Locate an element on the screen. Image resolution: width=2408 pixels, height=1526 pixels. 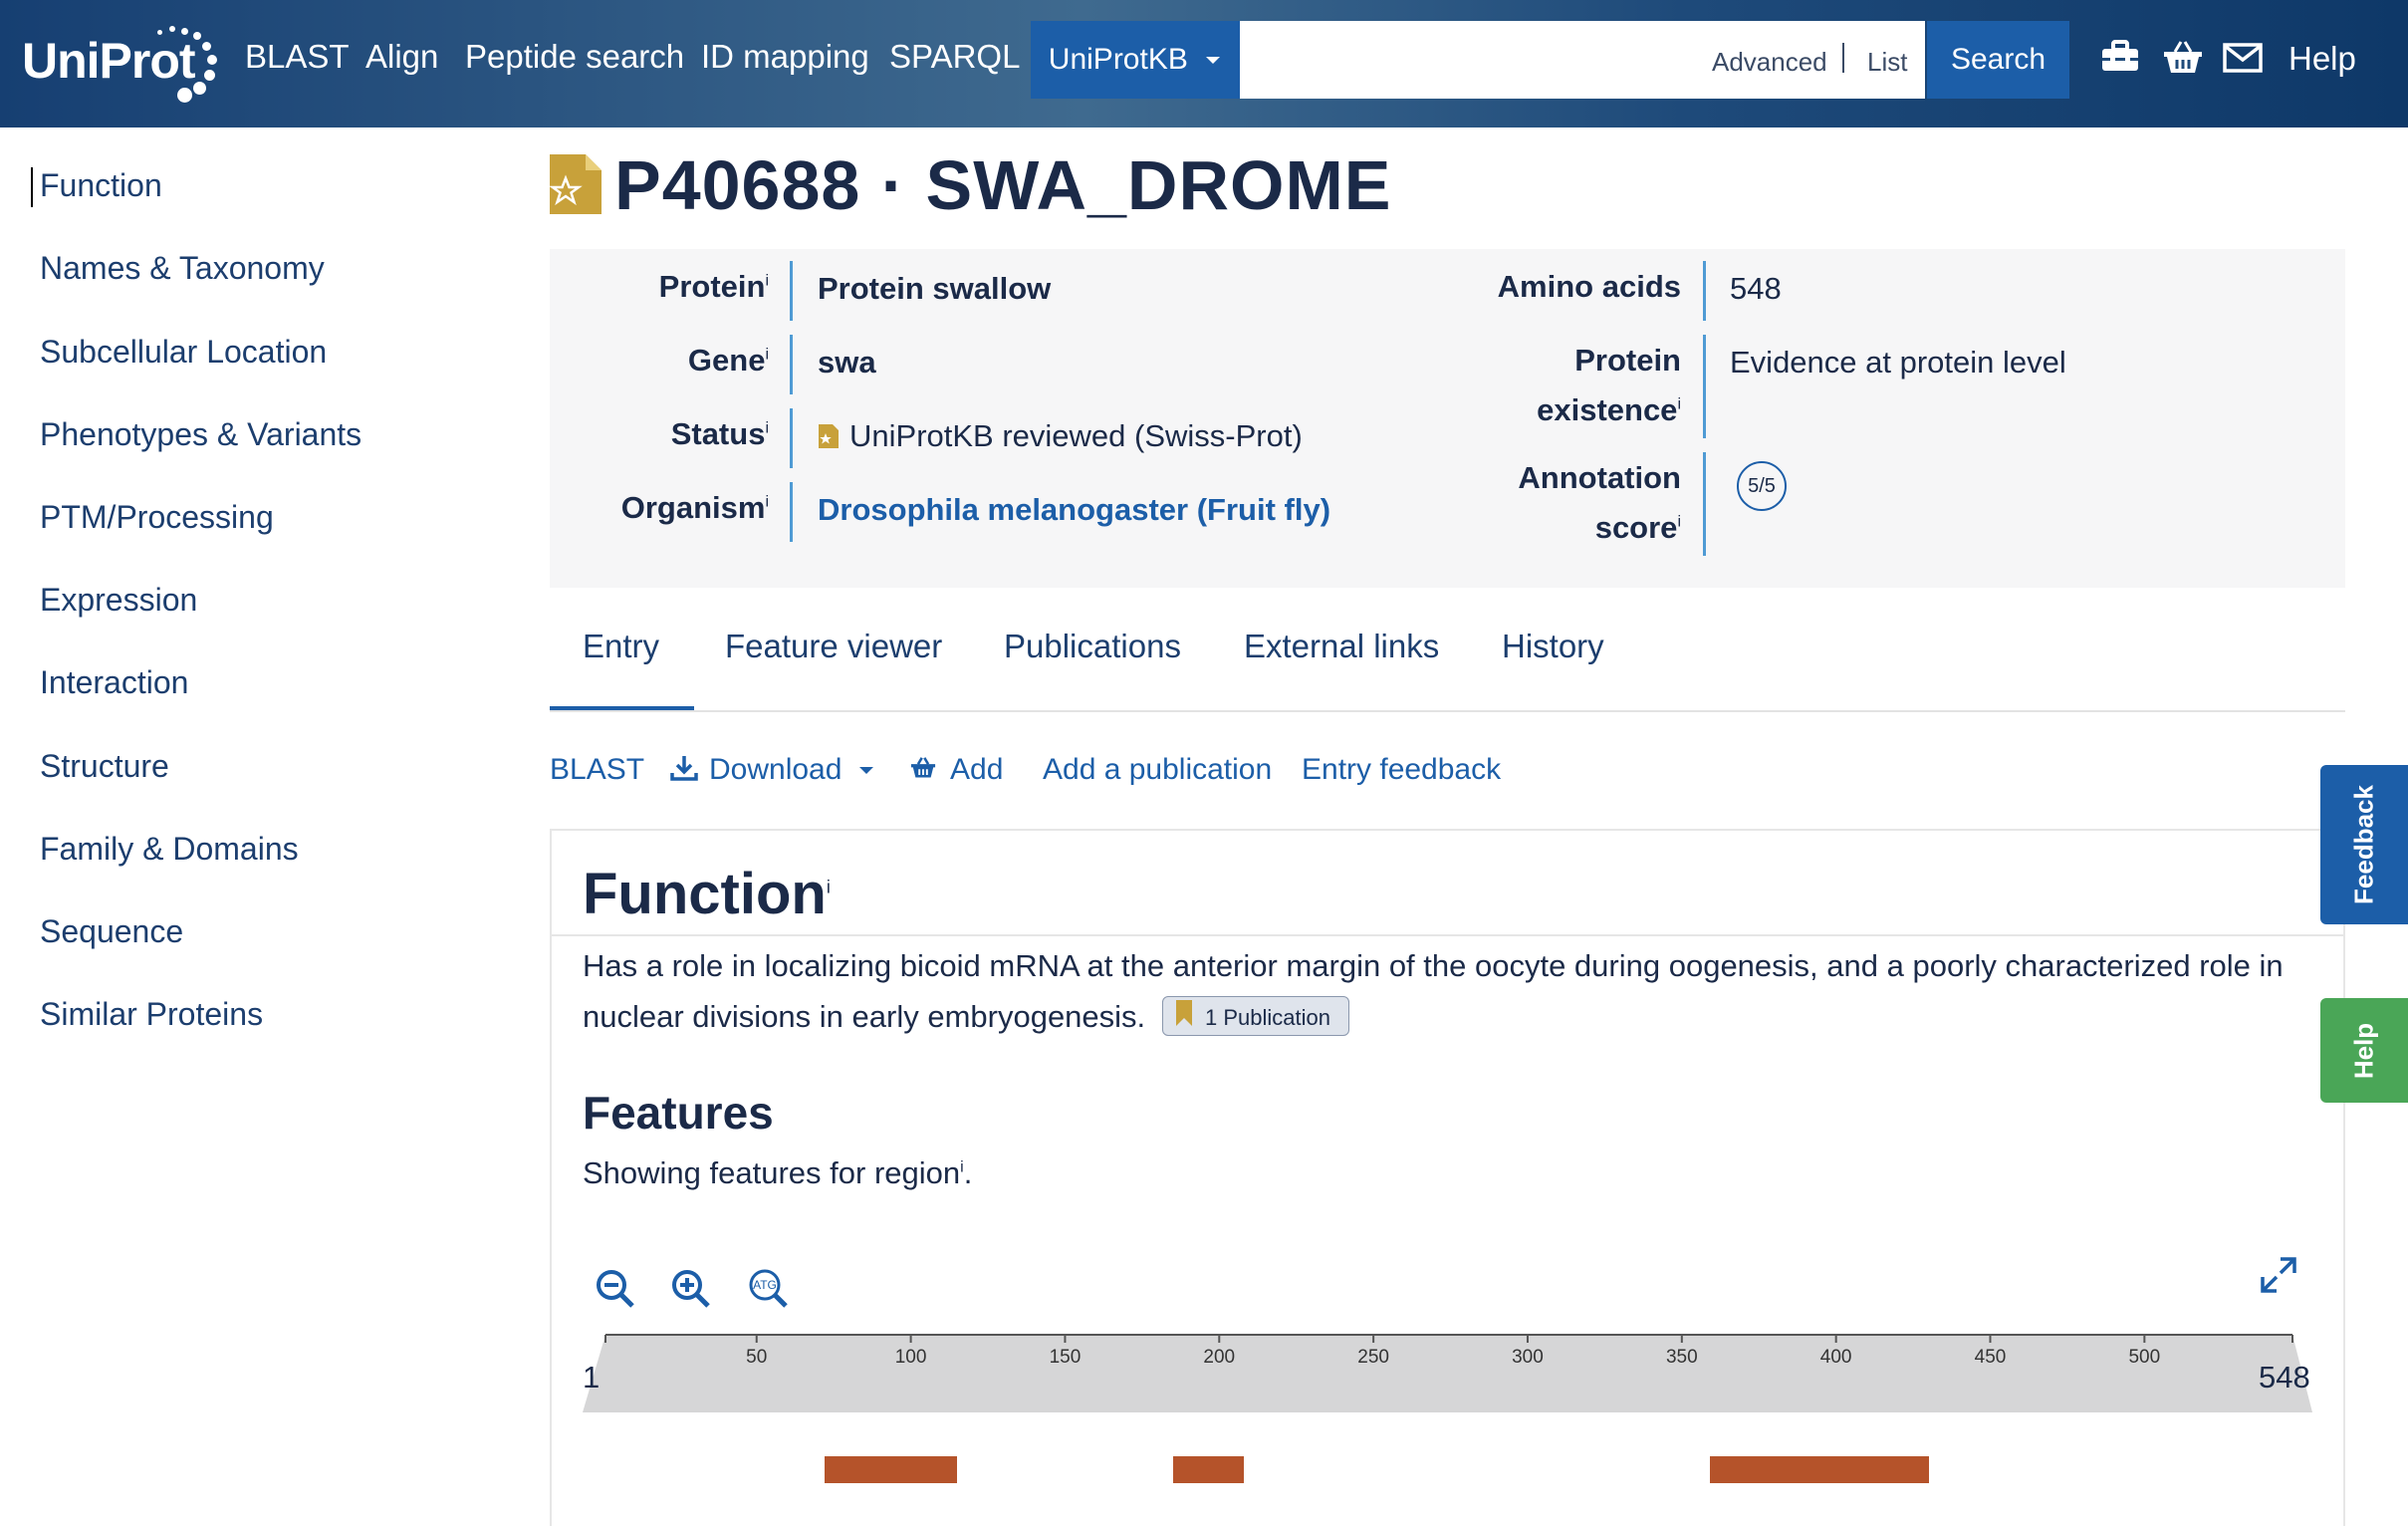
sidebar-item-similar-proteins: Similar Proteins is located at coordinates (151, 1015).